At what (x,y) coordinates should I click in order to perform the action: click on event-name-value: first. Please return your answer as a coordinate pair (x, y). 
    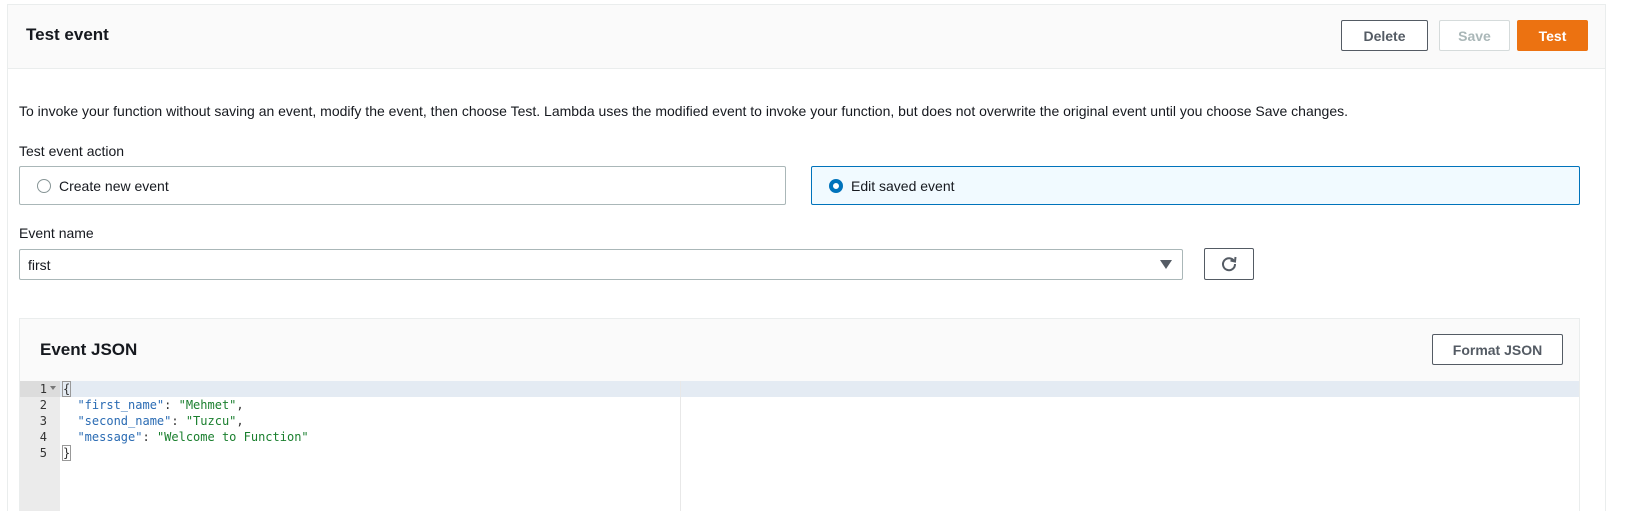
    Looking at the image, I should click on (39, 264).